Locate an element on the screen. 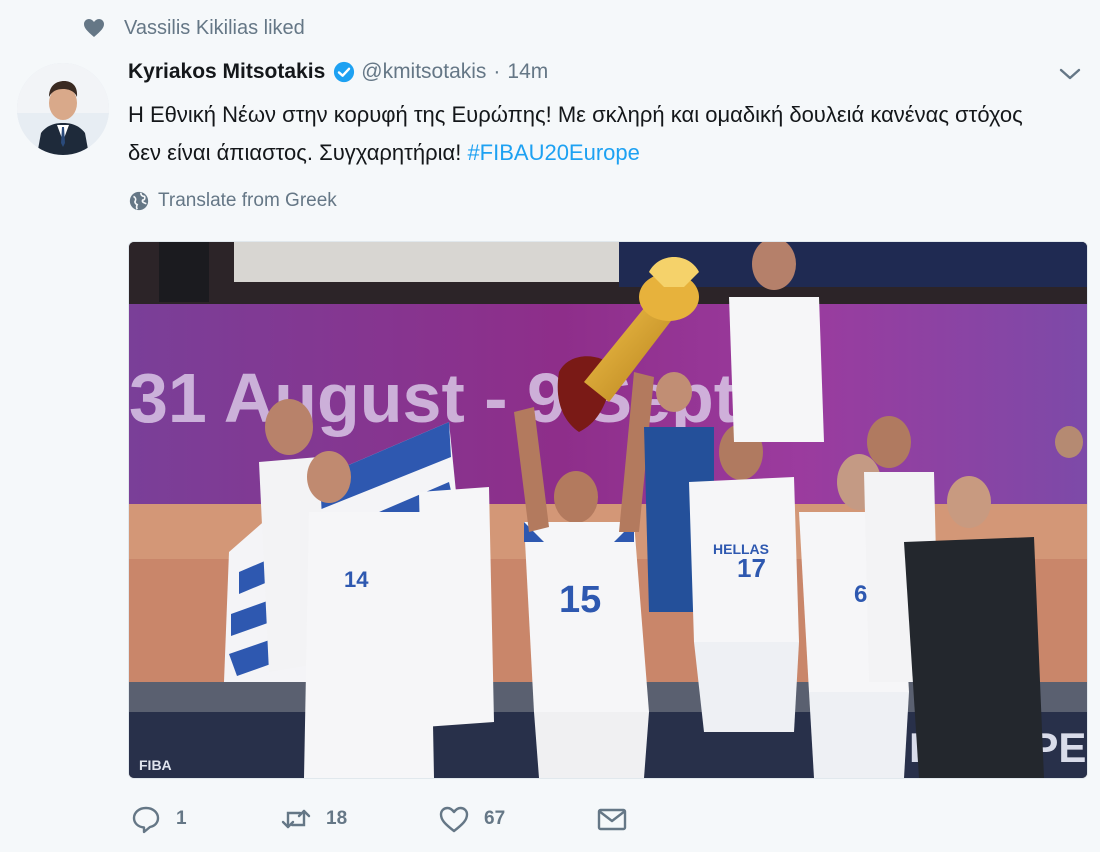 The width and height of the screenshot is (1100, 852). avatar is located at coordinates (63, 109).